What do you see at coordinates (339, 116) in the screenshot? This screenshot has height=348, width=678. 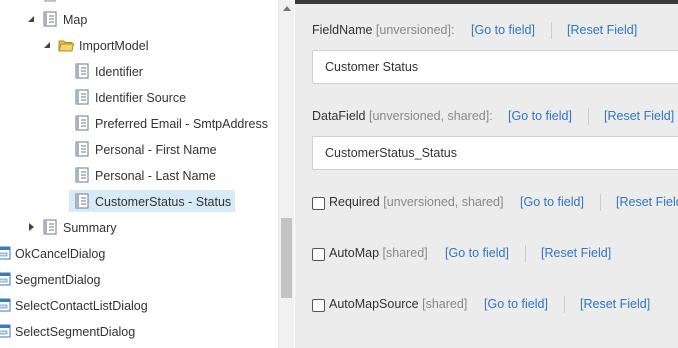 I see `field-title: DataField` at bounding box center [339, 116].